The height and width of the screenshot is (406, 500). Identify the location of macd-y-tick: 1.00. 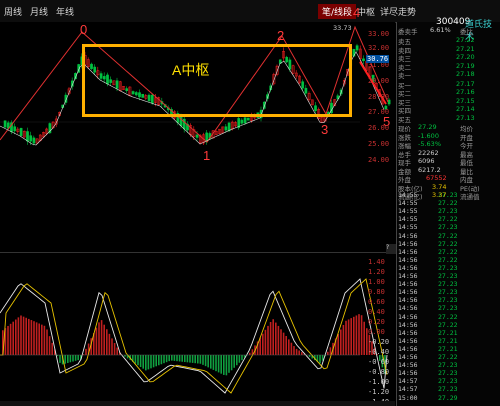
(376, 282).